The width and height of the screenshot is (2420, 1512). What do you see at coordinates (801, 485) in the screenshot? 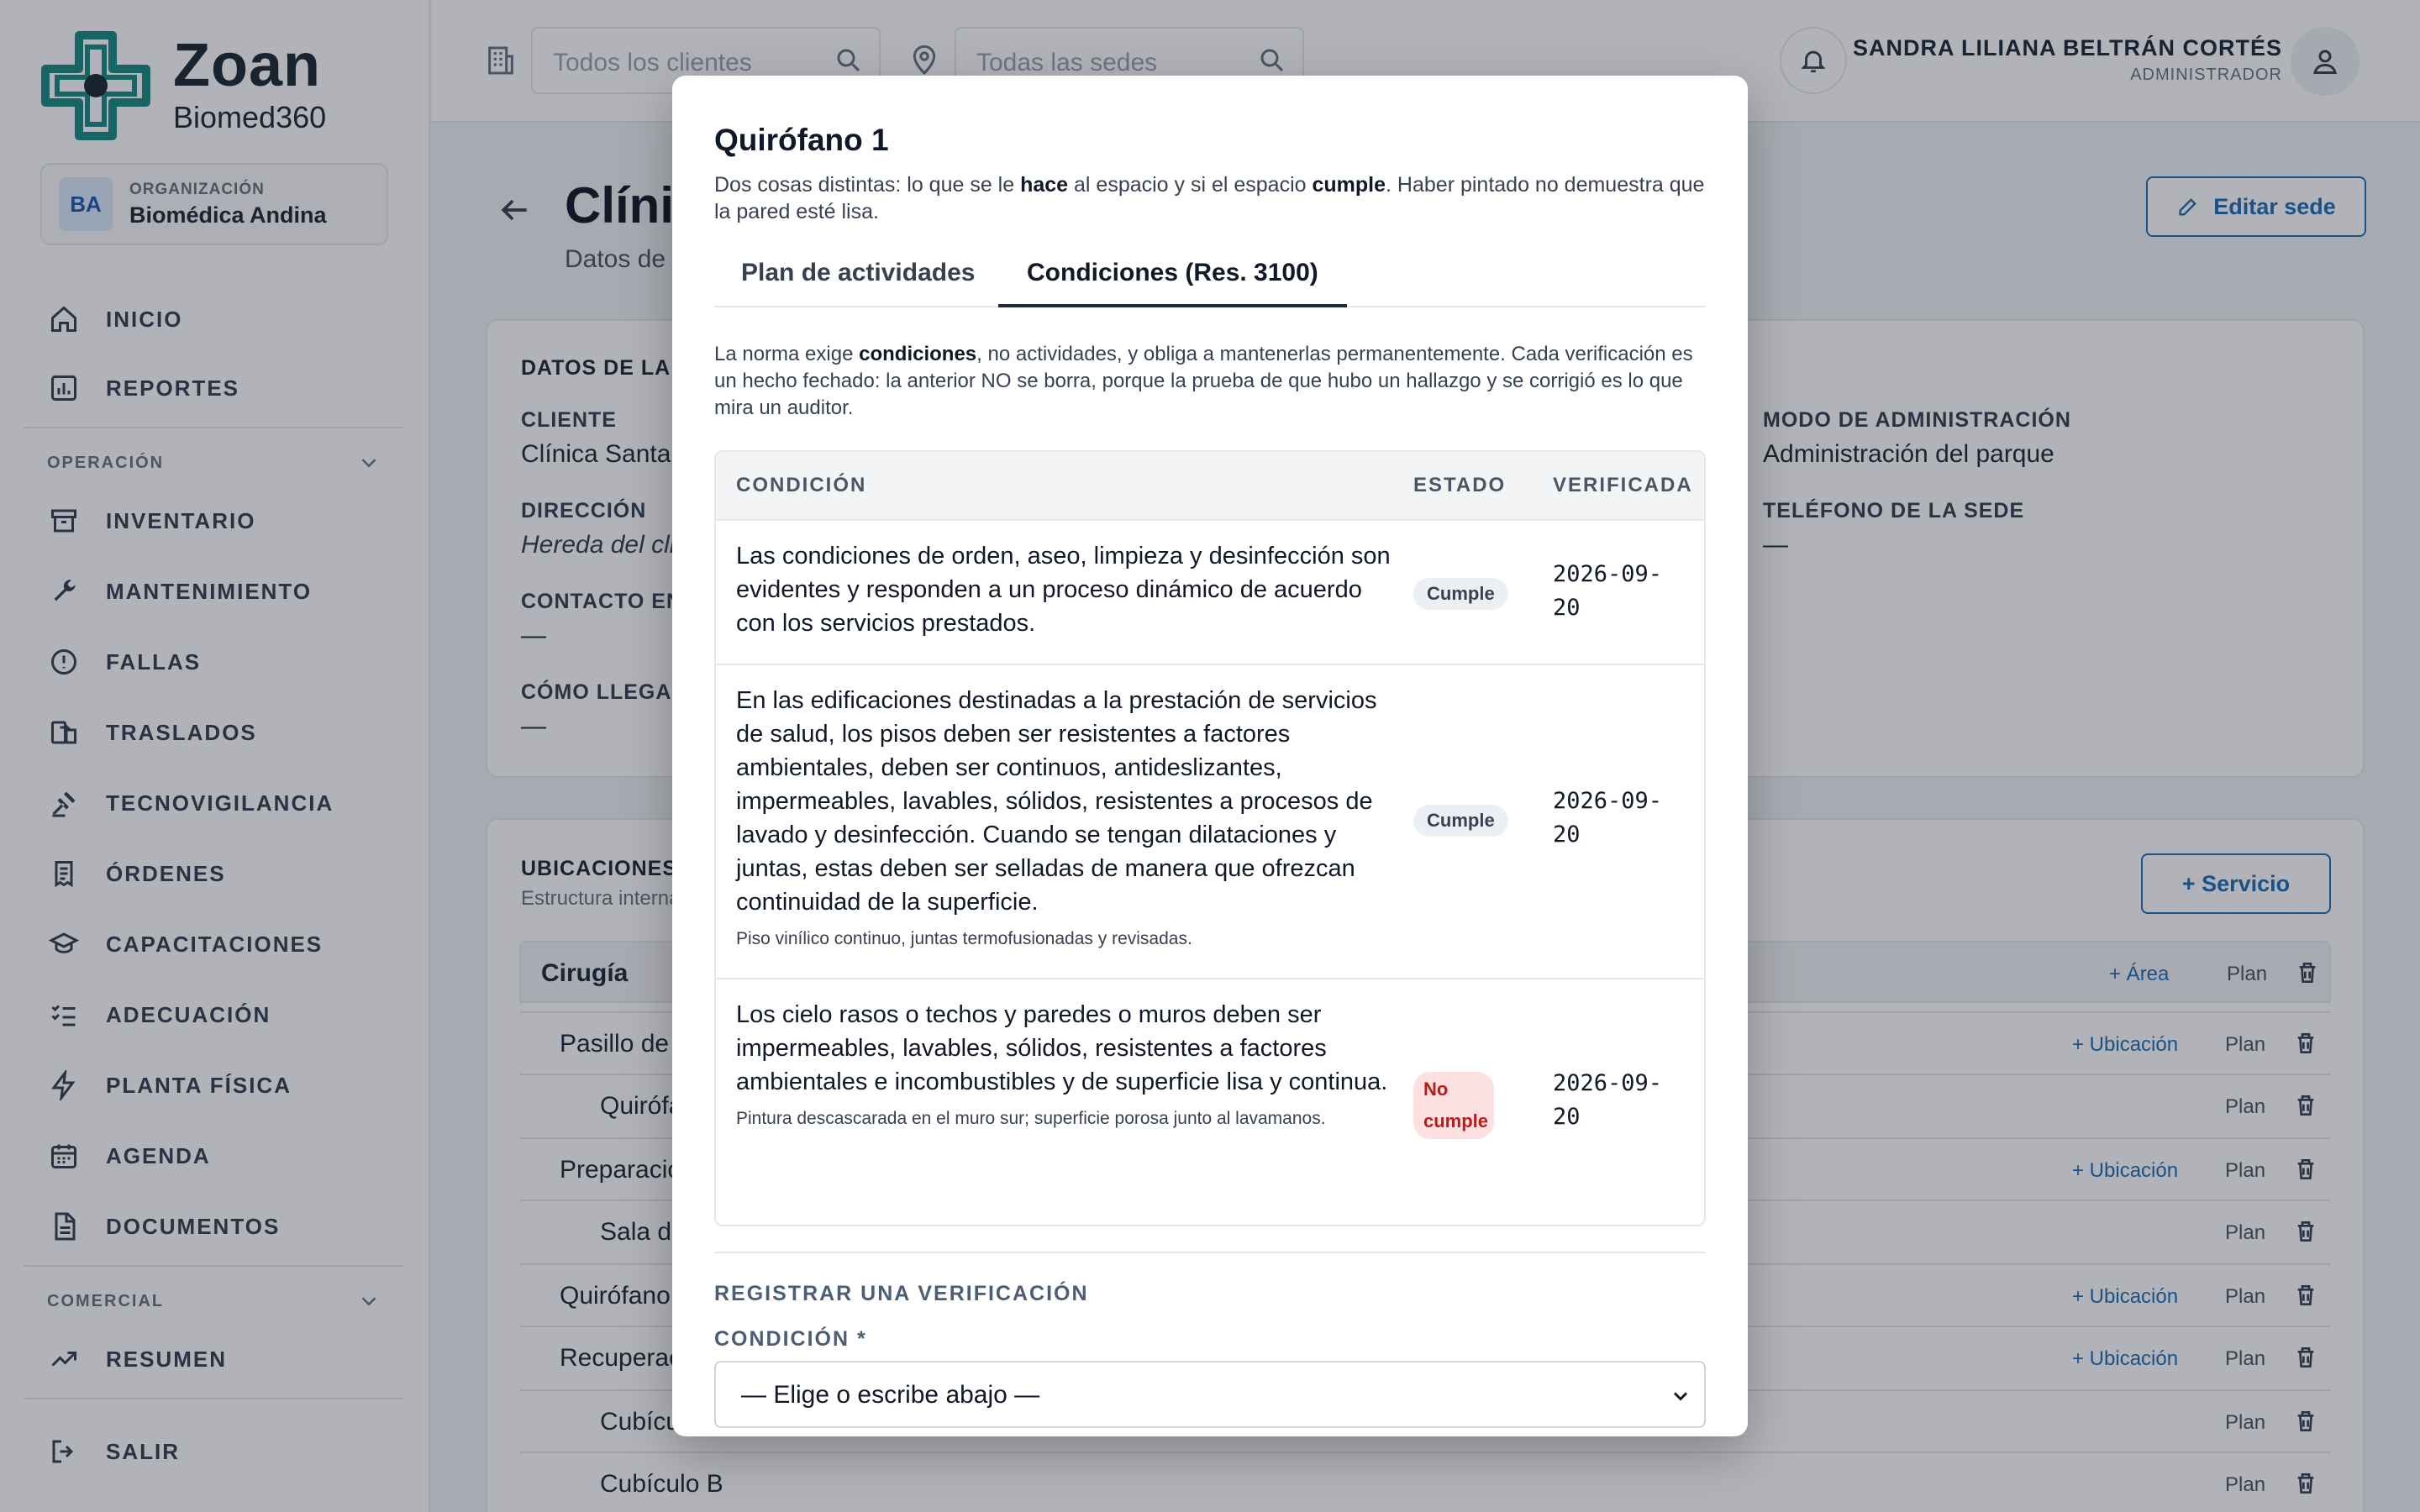
I see `th-condition: CONDICIÓN` at bounding box center [801, 485].